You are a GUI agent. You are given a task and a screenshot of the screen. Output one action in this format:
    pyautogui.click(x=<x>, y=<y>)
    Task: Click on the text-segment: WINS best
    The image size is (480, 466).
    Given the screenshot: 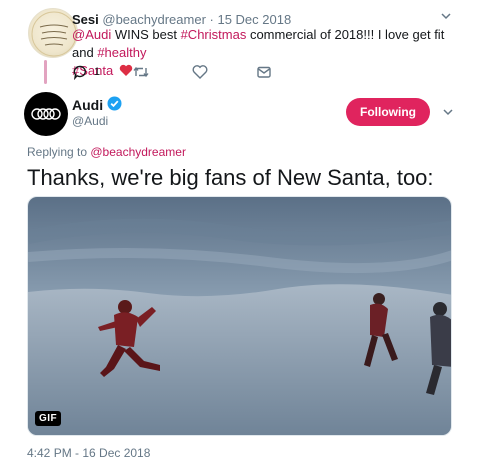 What is the action you would take?
    pyautogui.click(x=146, y=34)
    